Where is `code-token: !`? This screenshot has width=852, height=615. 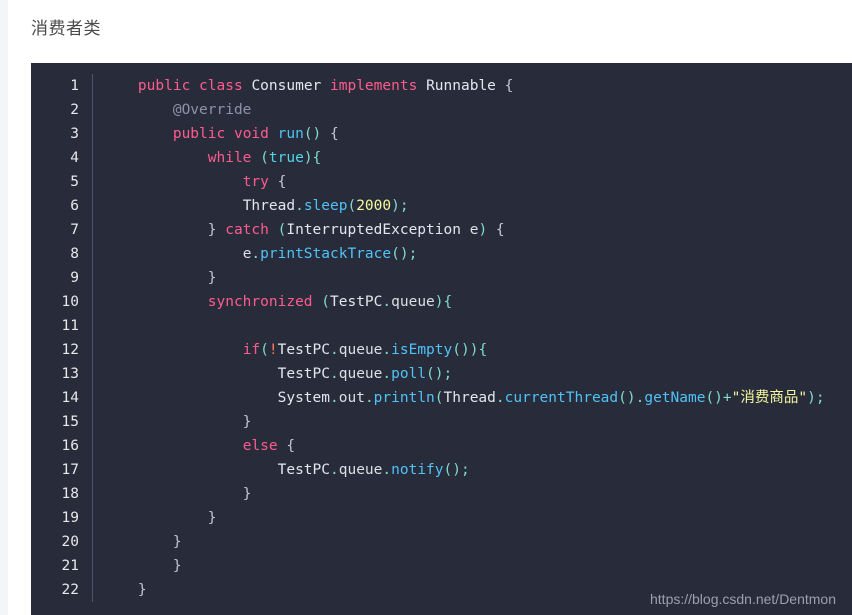 code-token: ! is located at coordinates (273, 350).